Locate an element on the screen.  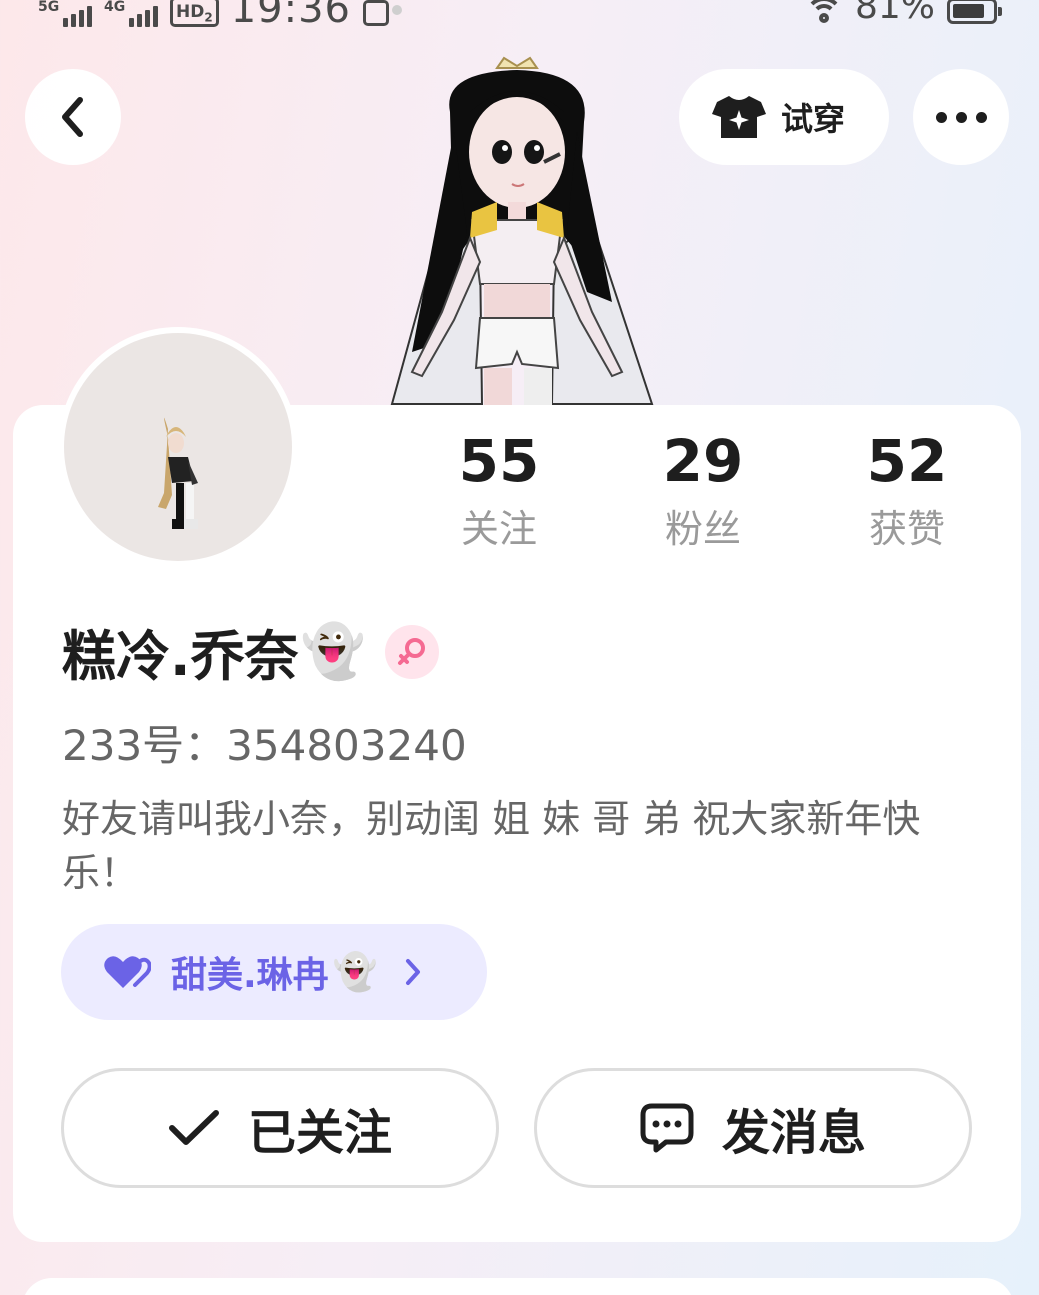
avatar-3d-figure is located at coordinates (517, 229).